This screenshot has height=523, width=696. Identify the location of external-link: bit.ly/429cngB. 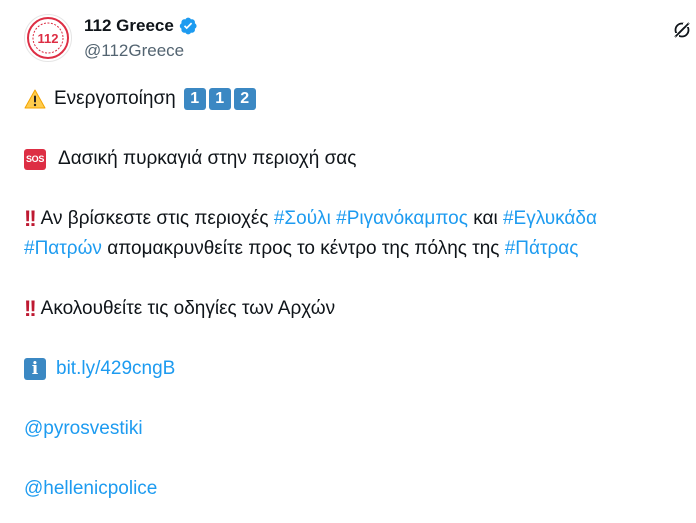
(115, 369).